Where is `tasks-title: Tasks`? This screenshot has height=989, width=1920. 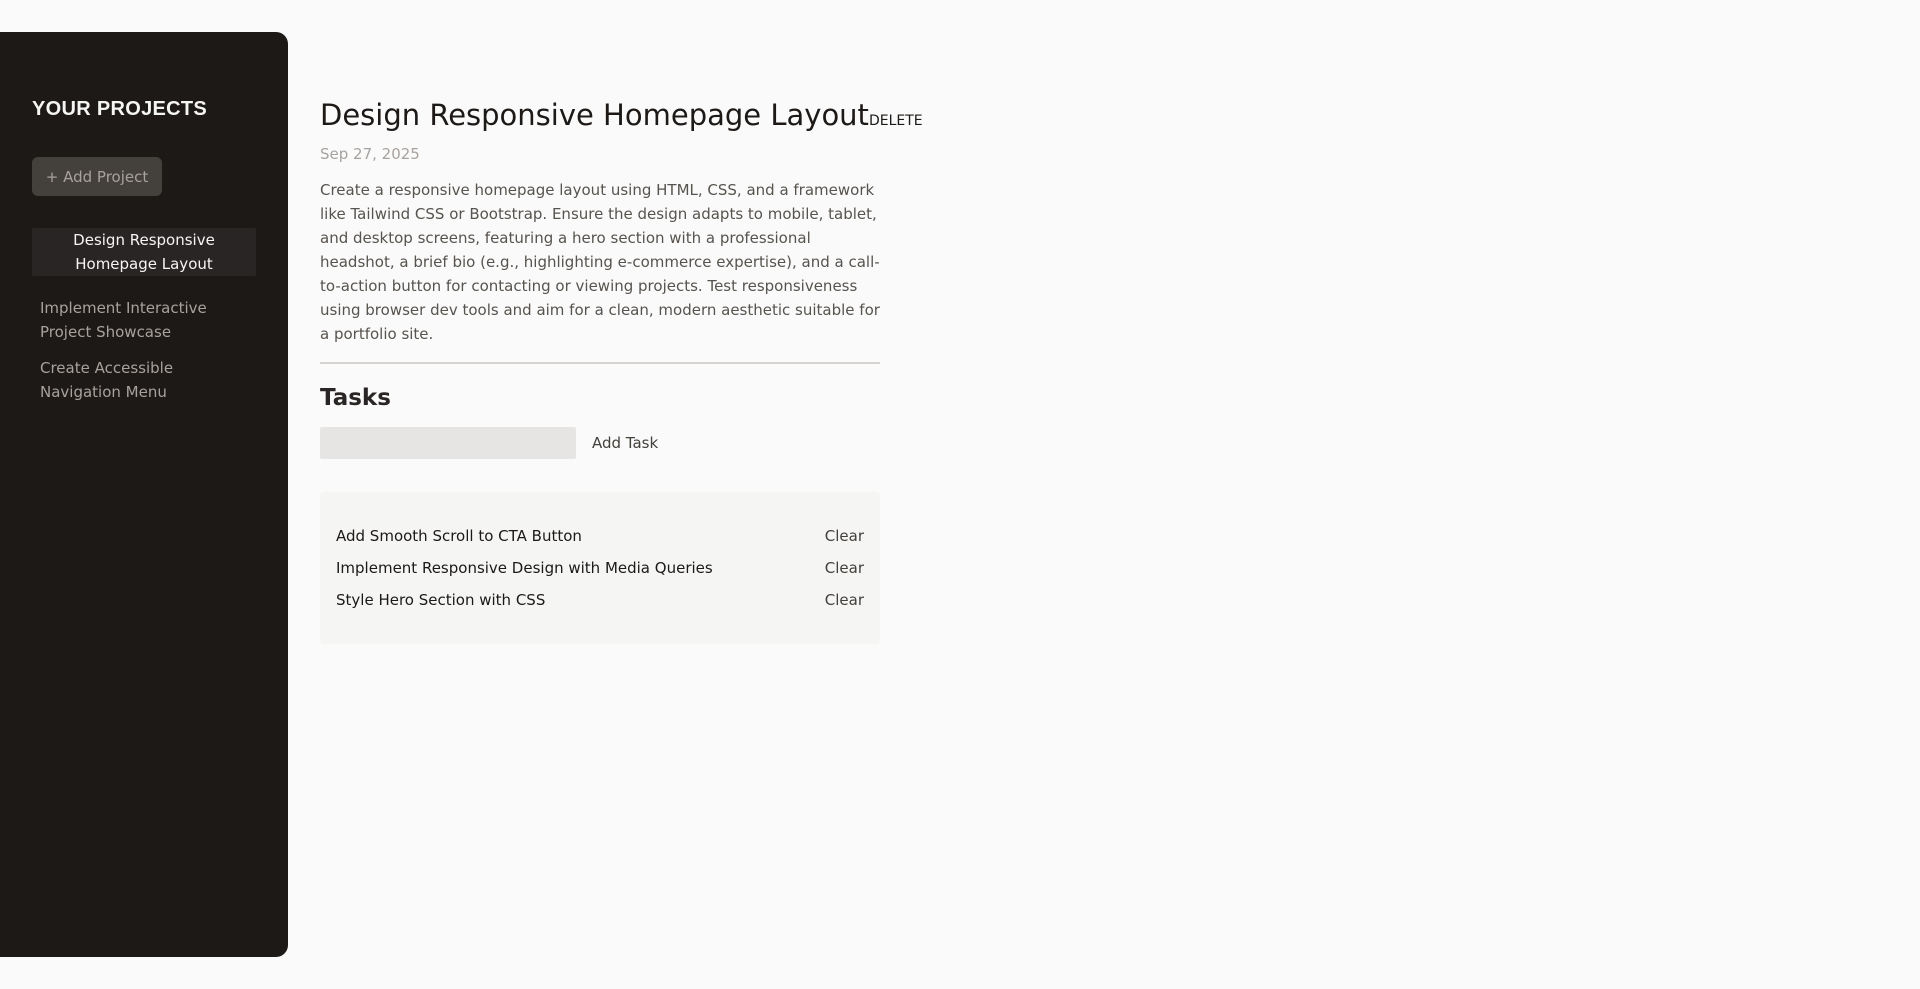 tasks-title: Tasks is located at coordinates (355, 398).